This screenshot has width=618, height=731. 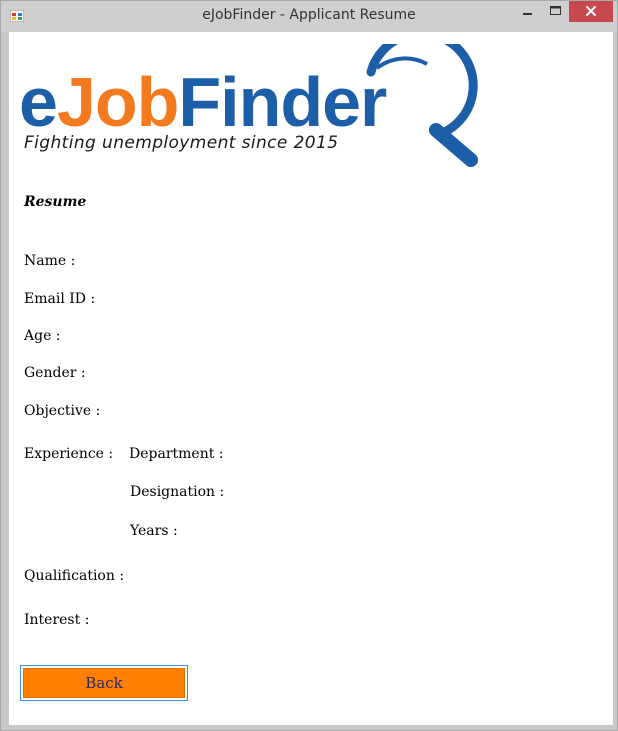 I want to click on back-button-label: Back, so click(x=104, y=683).